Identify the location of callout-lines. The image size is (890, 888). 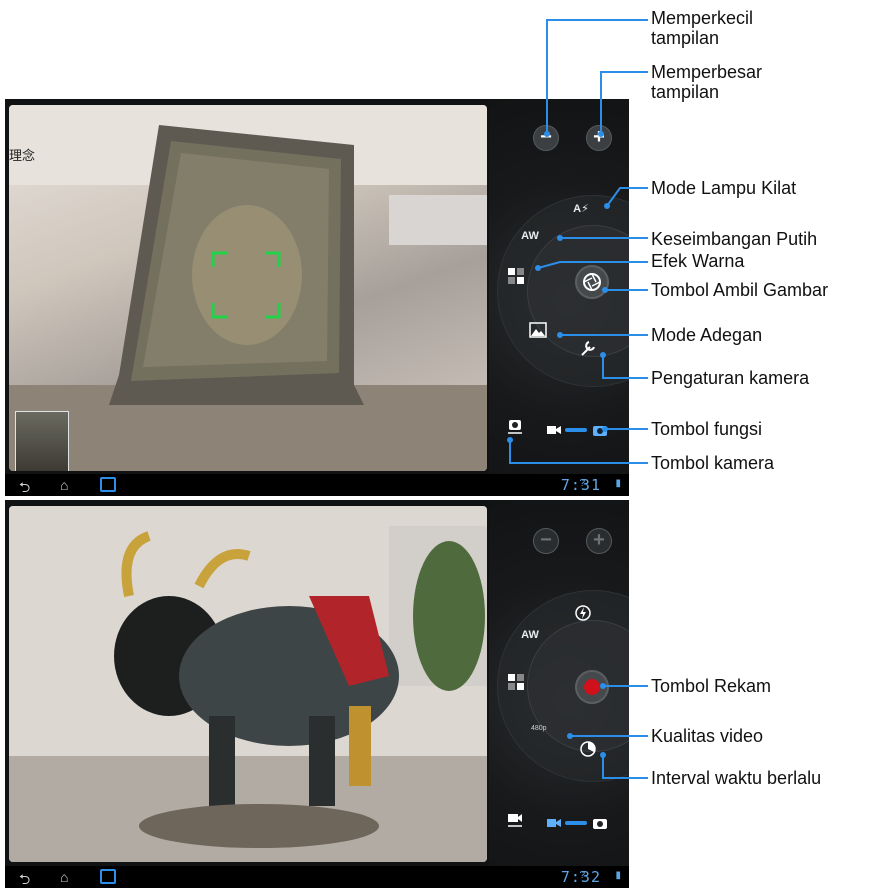
(577, 399).